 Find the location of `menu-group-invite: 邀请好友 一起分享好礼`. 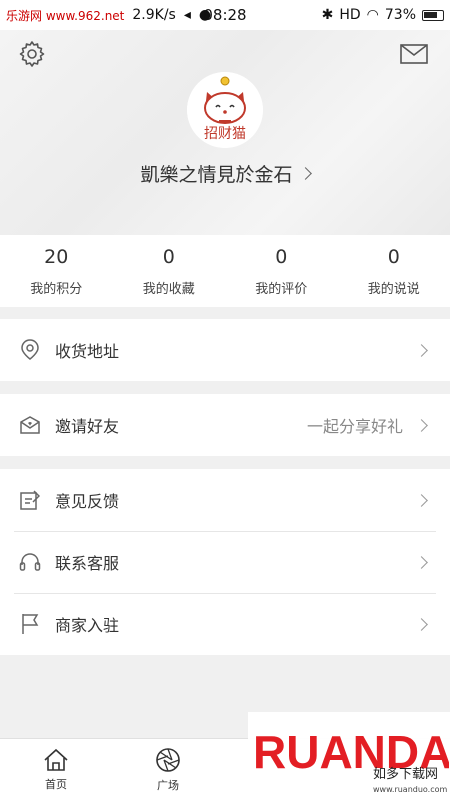

menu-group-invite: 邀请好友 一起分享好礼 is located at coordinates (225, 425).